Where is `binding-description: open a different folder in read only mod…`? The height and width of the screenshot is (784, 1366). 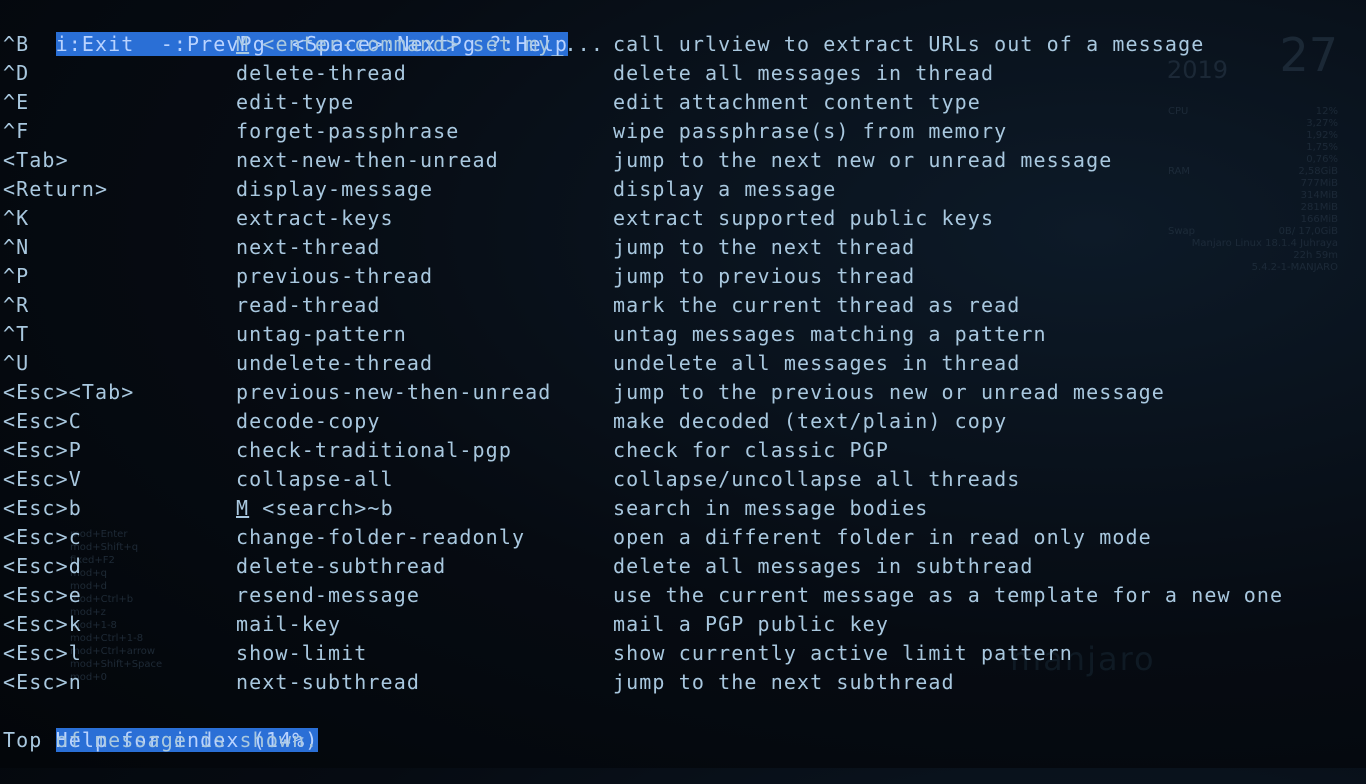 binding-description: open a different folder in read only mod… is located at coordinates (882, 537).